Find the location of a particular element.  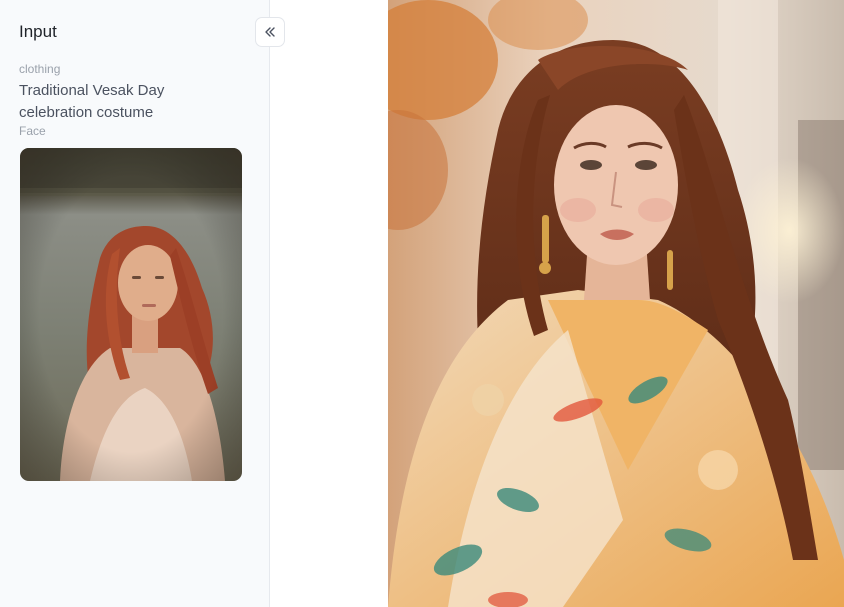

double-chevron-left-icon is located at coordinates (270, 32).